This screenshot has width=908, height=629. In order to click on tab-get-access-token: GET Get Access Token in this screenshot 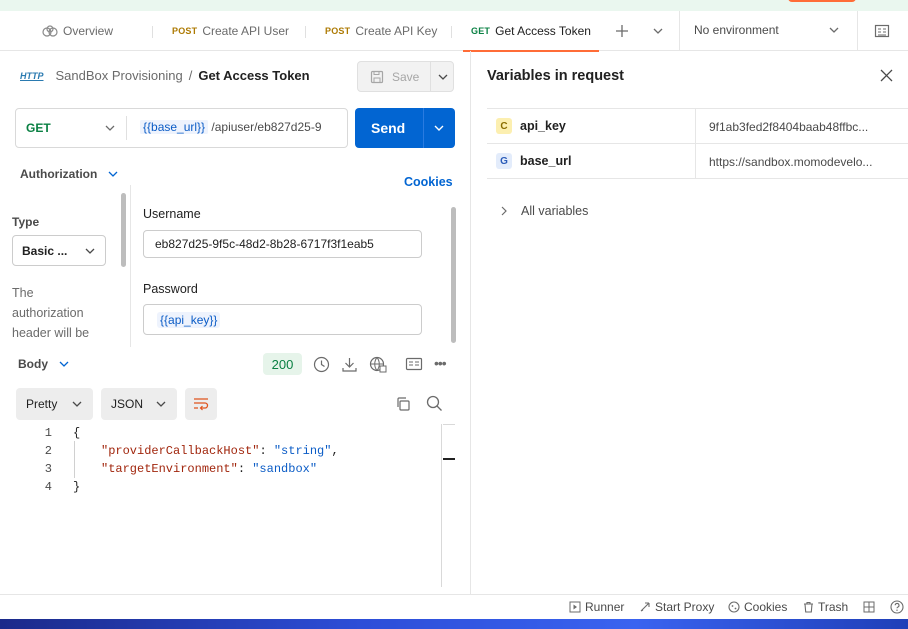, I will do `click(531, 31)`.